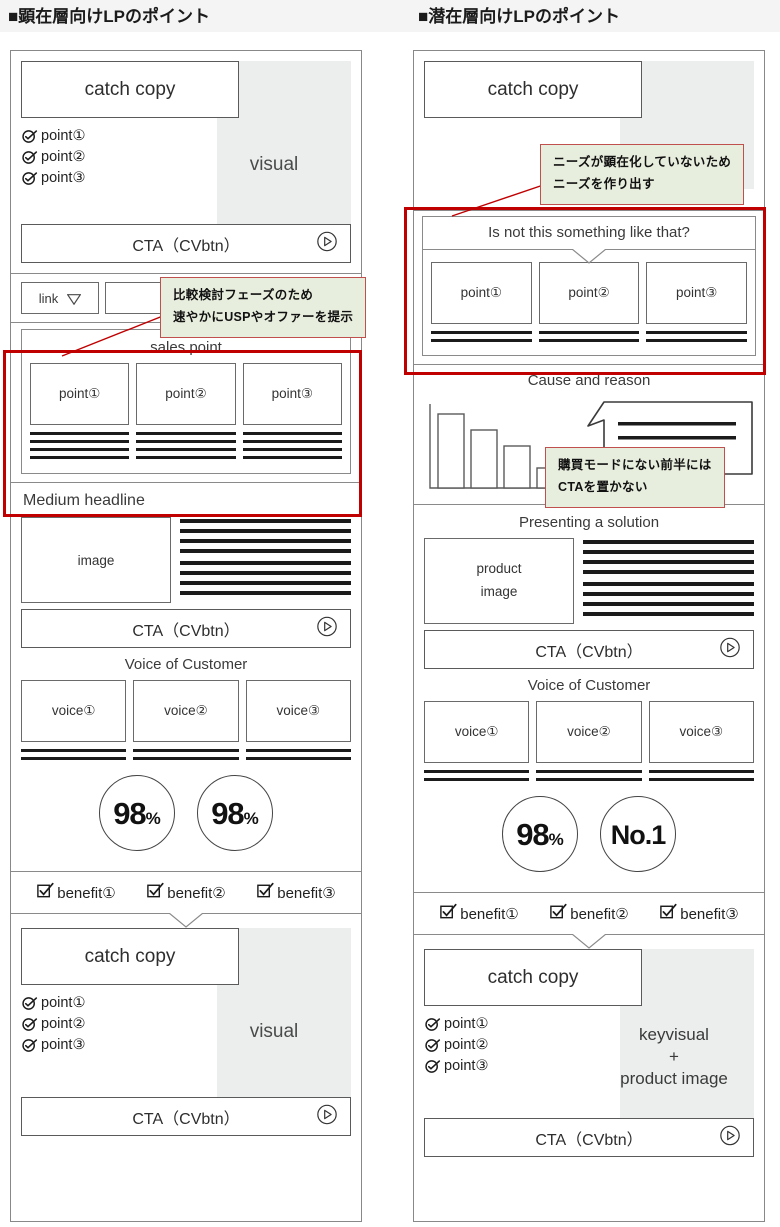 This screenshot has height=1227, width=780. I want to click on annotation-line-1: ニーズが顕在化していないため, so click(642, 162).